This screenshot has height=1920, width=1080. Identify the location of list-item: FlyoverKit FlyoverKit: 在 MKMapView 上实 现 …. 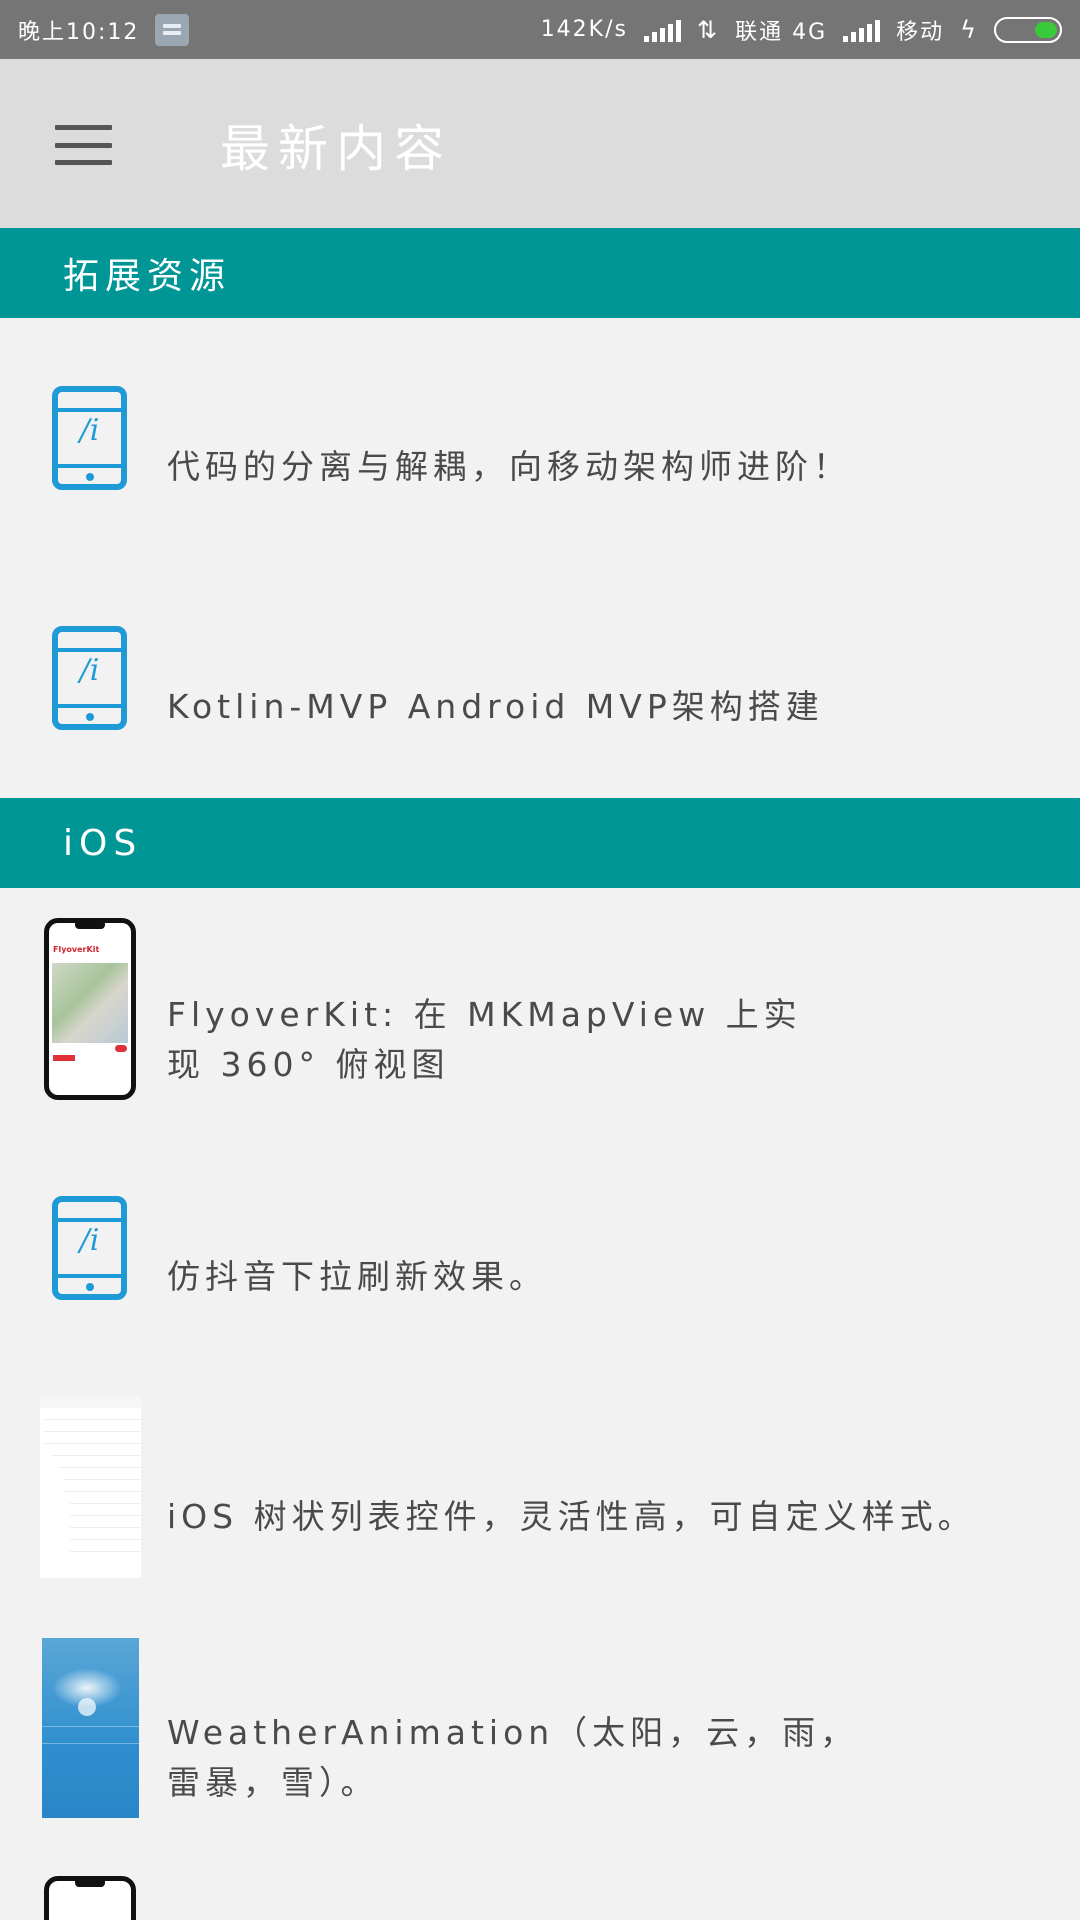
(540, 1008).